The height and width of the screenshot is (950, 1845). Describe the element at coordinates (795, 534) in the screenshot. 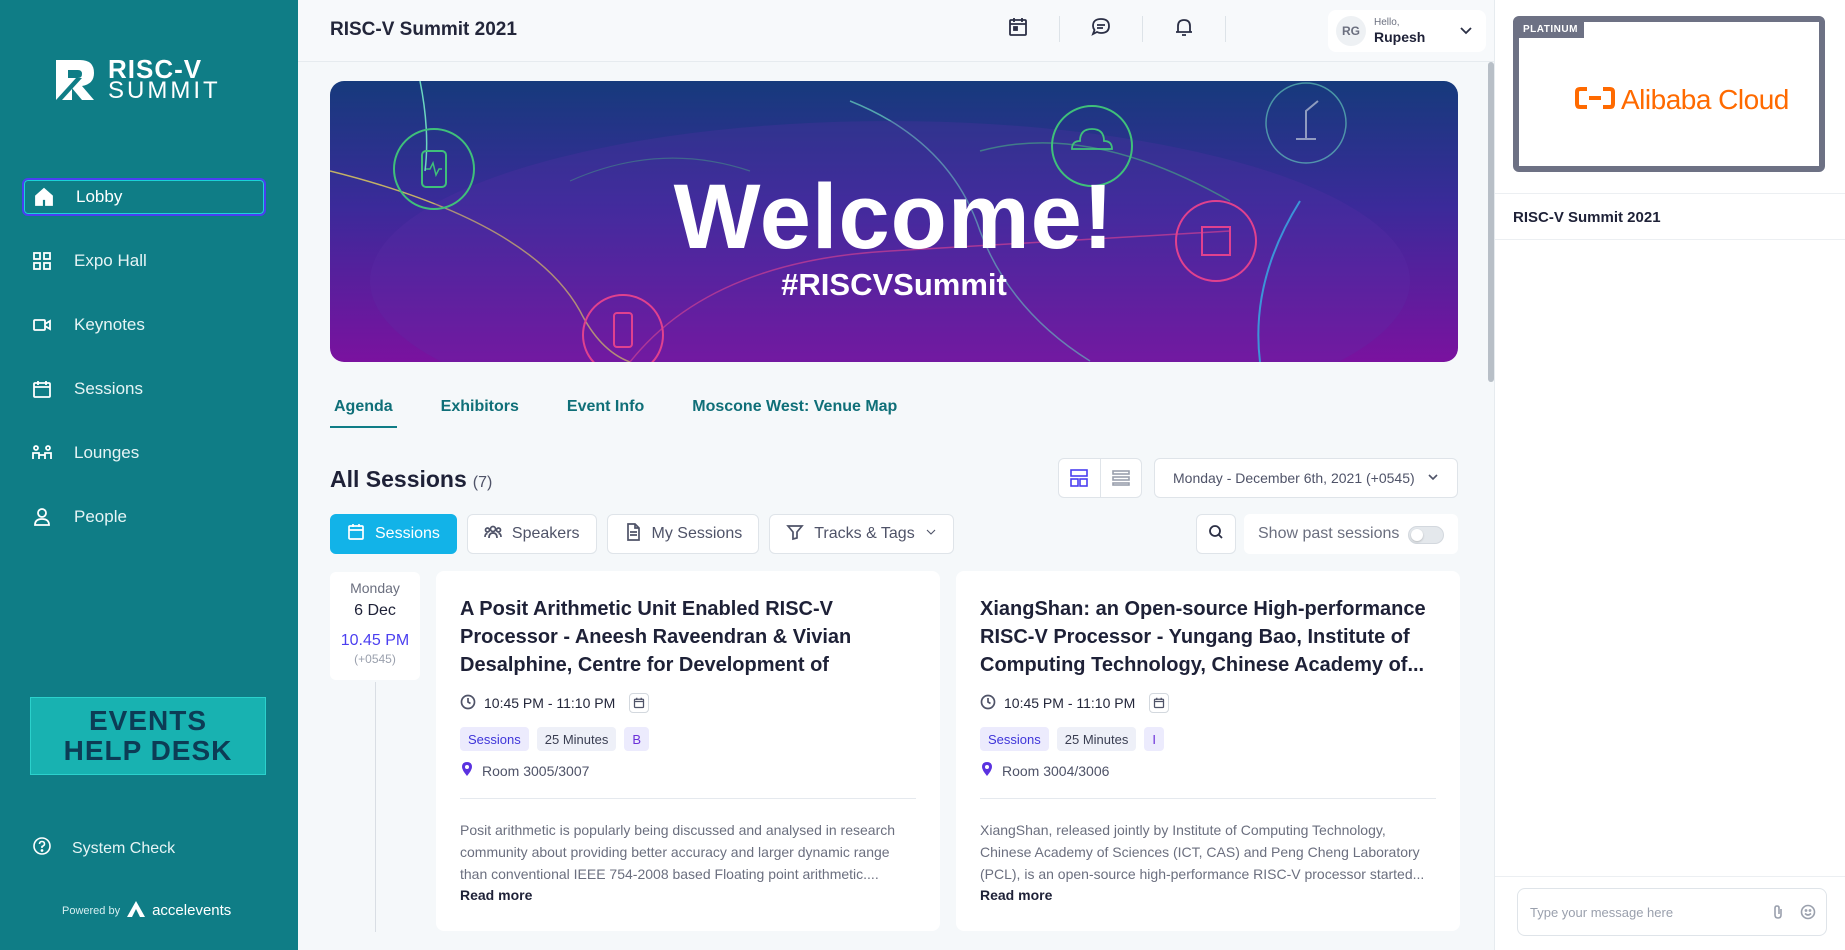

I see `filter-funnel-icon` at that location.